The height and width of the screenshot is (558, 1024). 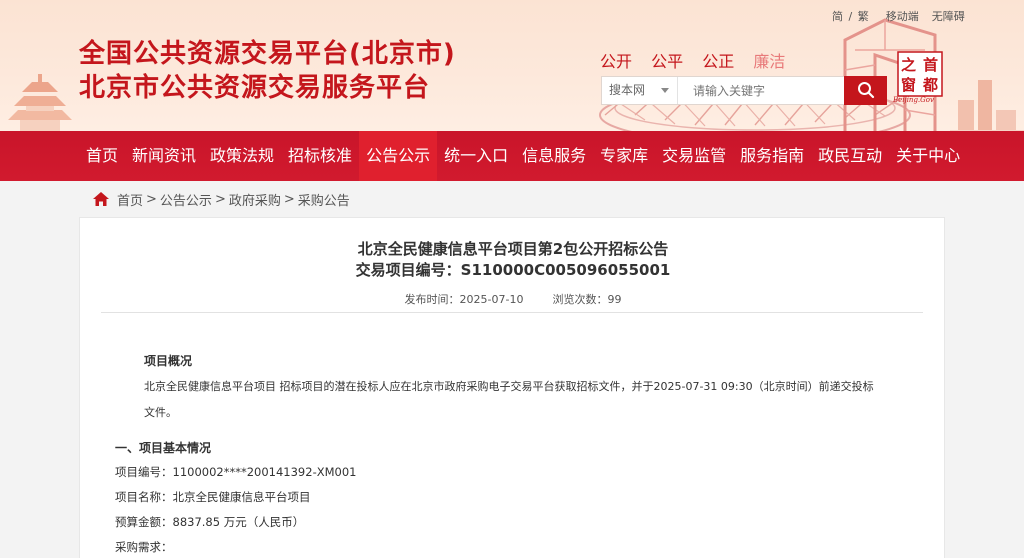 What do you see at coordinates (665, 90) in the screenshot?
I see `chevron-down-icon` at bounding box center [665, 90].